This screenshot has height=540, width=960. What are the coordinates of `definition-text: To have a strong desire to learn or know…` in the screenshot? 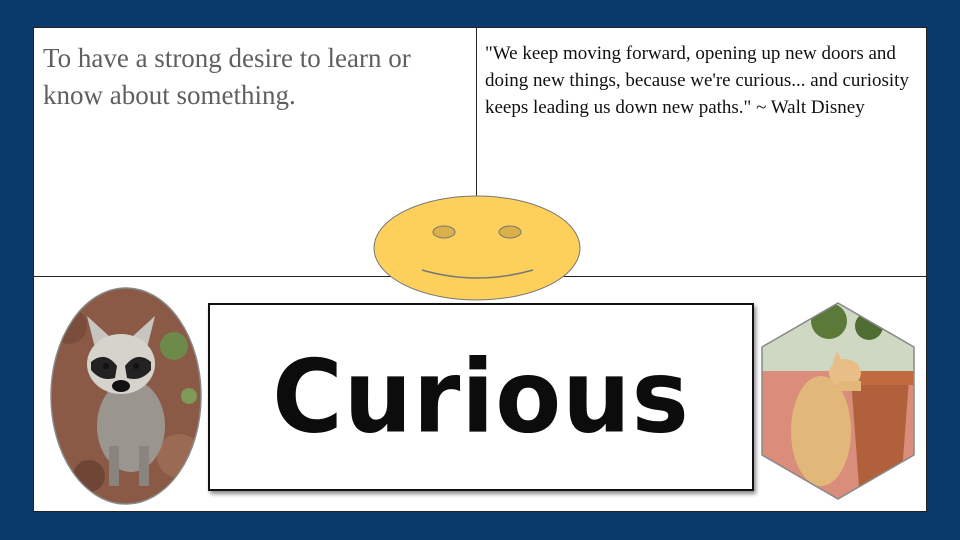 It's located at (227, 76).